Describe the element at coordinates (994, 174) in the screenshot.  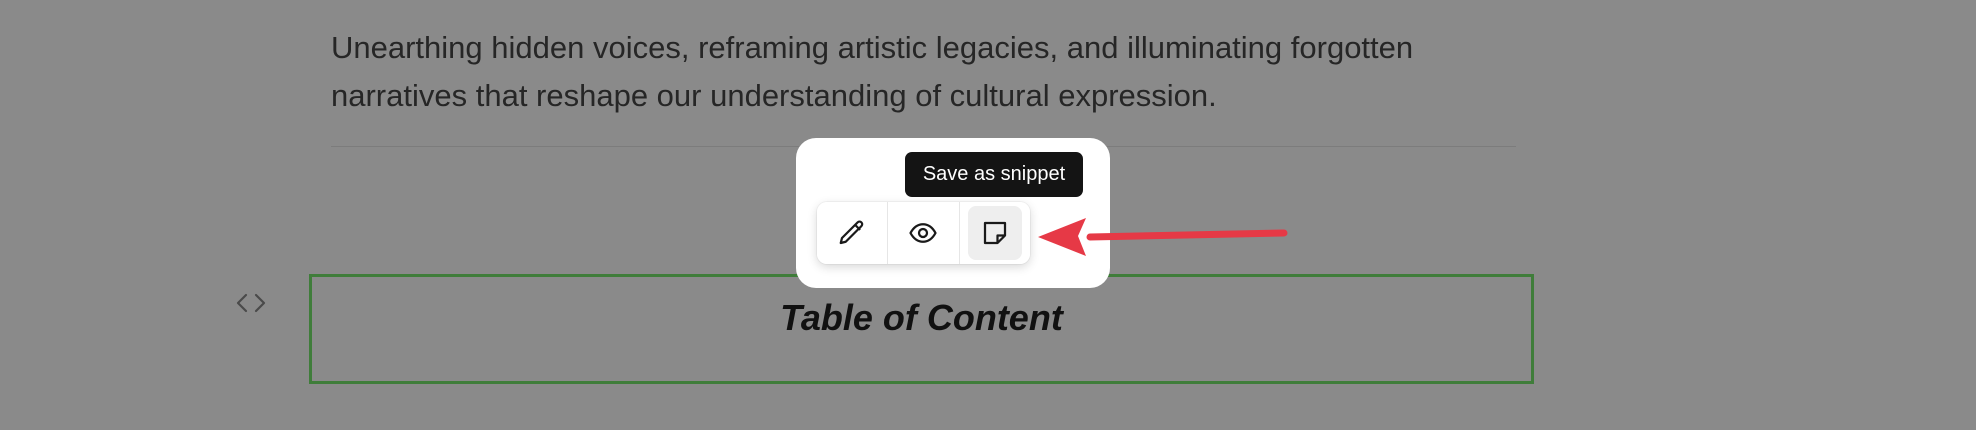
I see `tooltip: Save as snippet` at that location.